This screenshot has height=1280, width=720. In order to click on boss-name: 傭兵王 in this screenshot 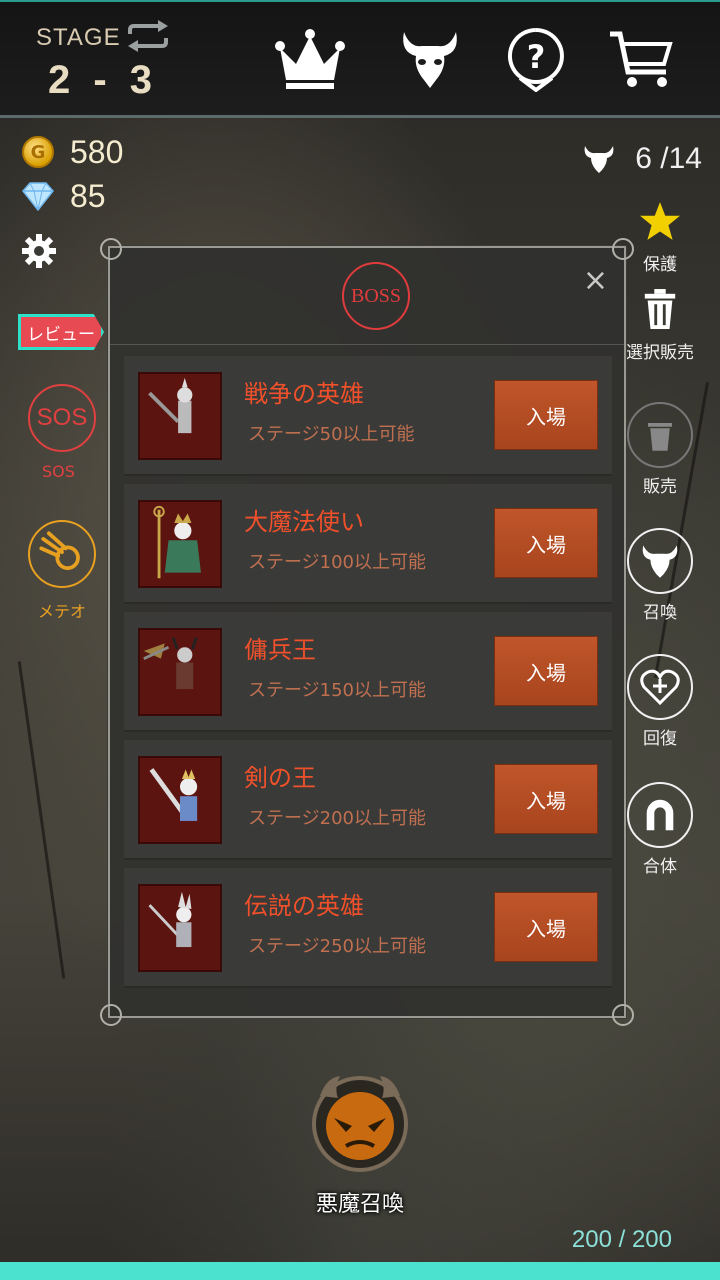, I will do `click(280, 650)`.